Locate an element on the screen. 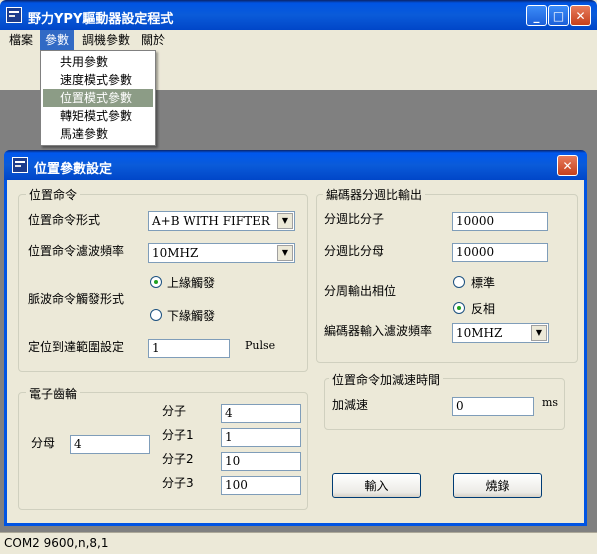 Image resolution: width=597 pixels, height=554 pixels. gear-numerator-label: 分子 is located at coordinates (174, 411).